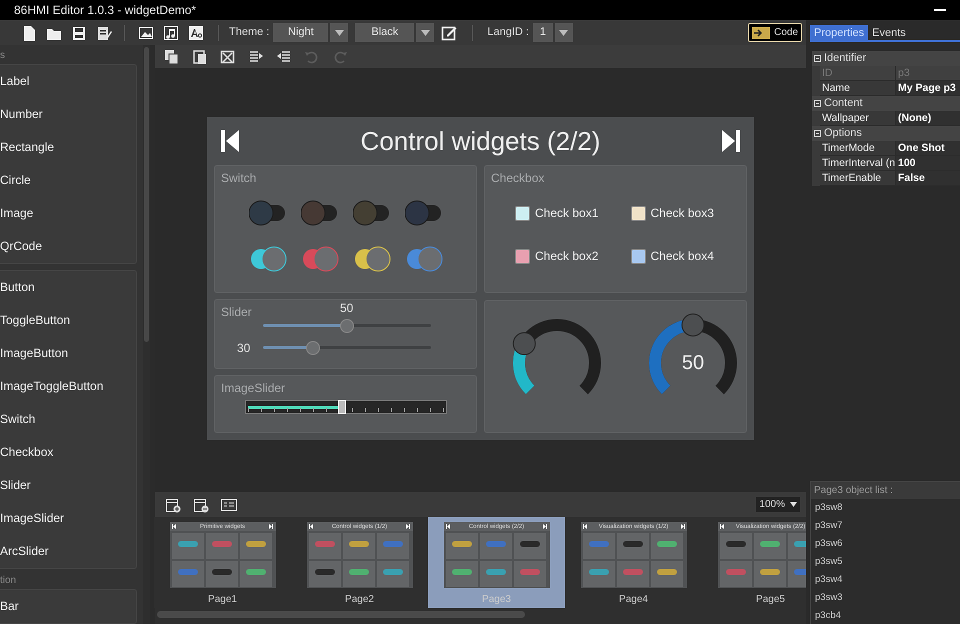 The height and width of the screenshot is (624, 960). Describe the element at coordinates (312, 56) in the screenshot. I see `undo-icon` at that location.